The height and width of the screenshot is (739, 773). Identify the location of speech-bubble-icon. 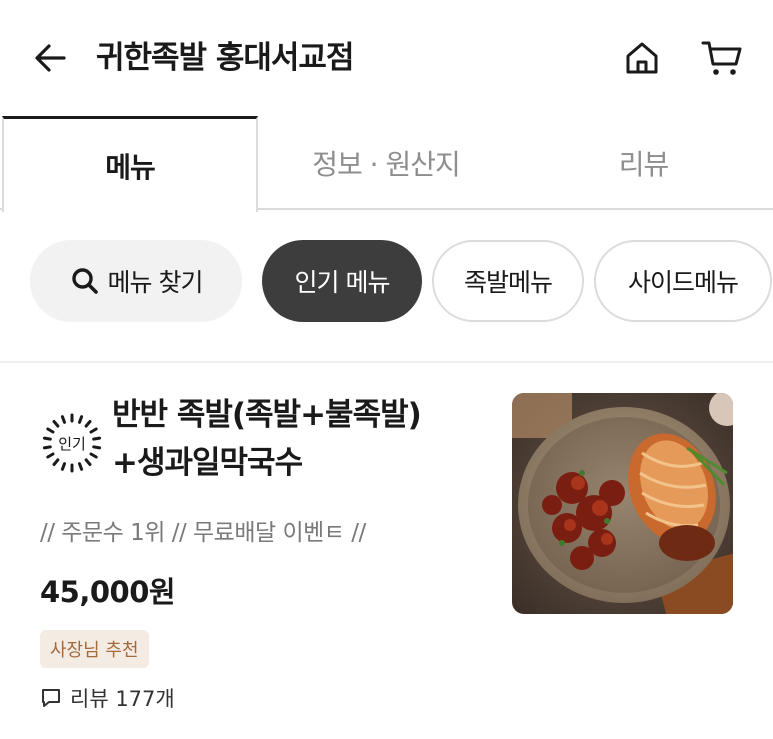
(51, 698).